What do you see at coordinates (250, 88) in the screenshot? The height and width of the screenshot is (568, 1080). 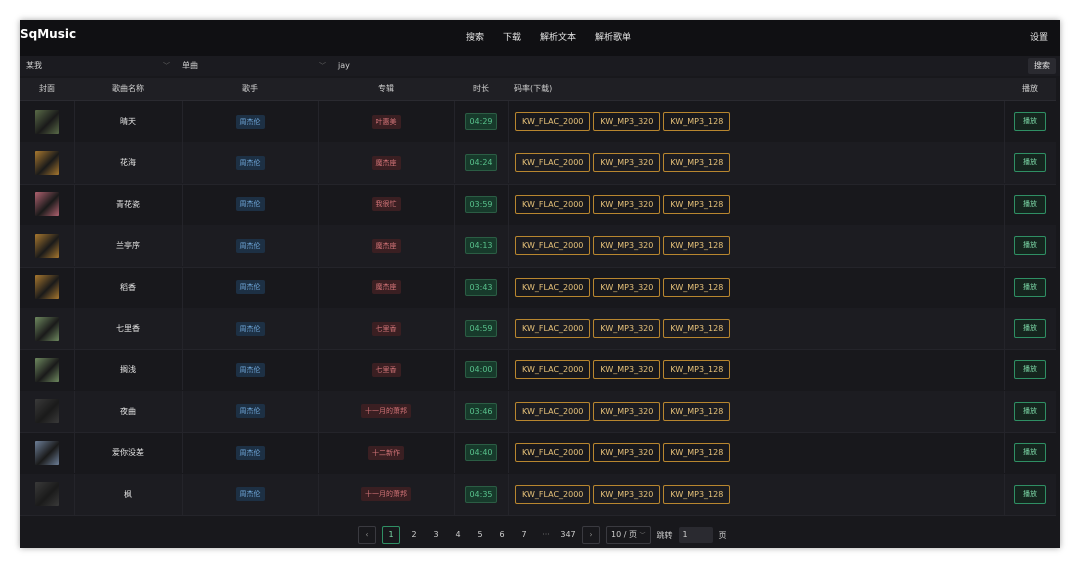 I see `header-singer: 歌手` at bounding box center [250, 88].